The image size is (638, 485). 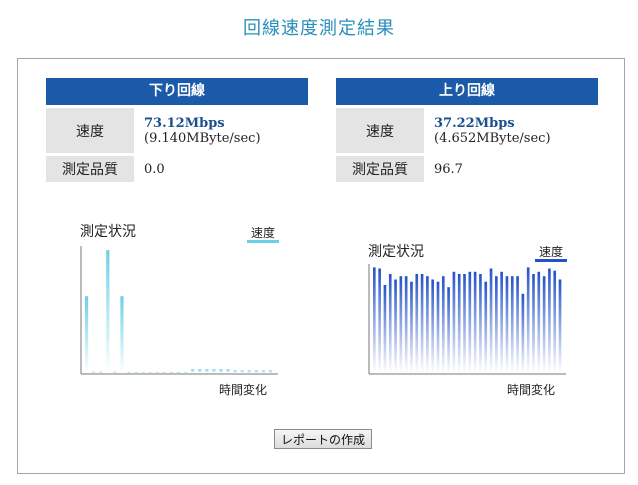 I want to click on download-chart-plot, so click(x=179, y=310).